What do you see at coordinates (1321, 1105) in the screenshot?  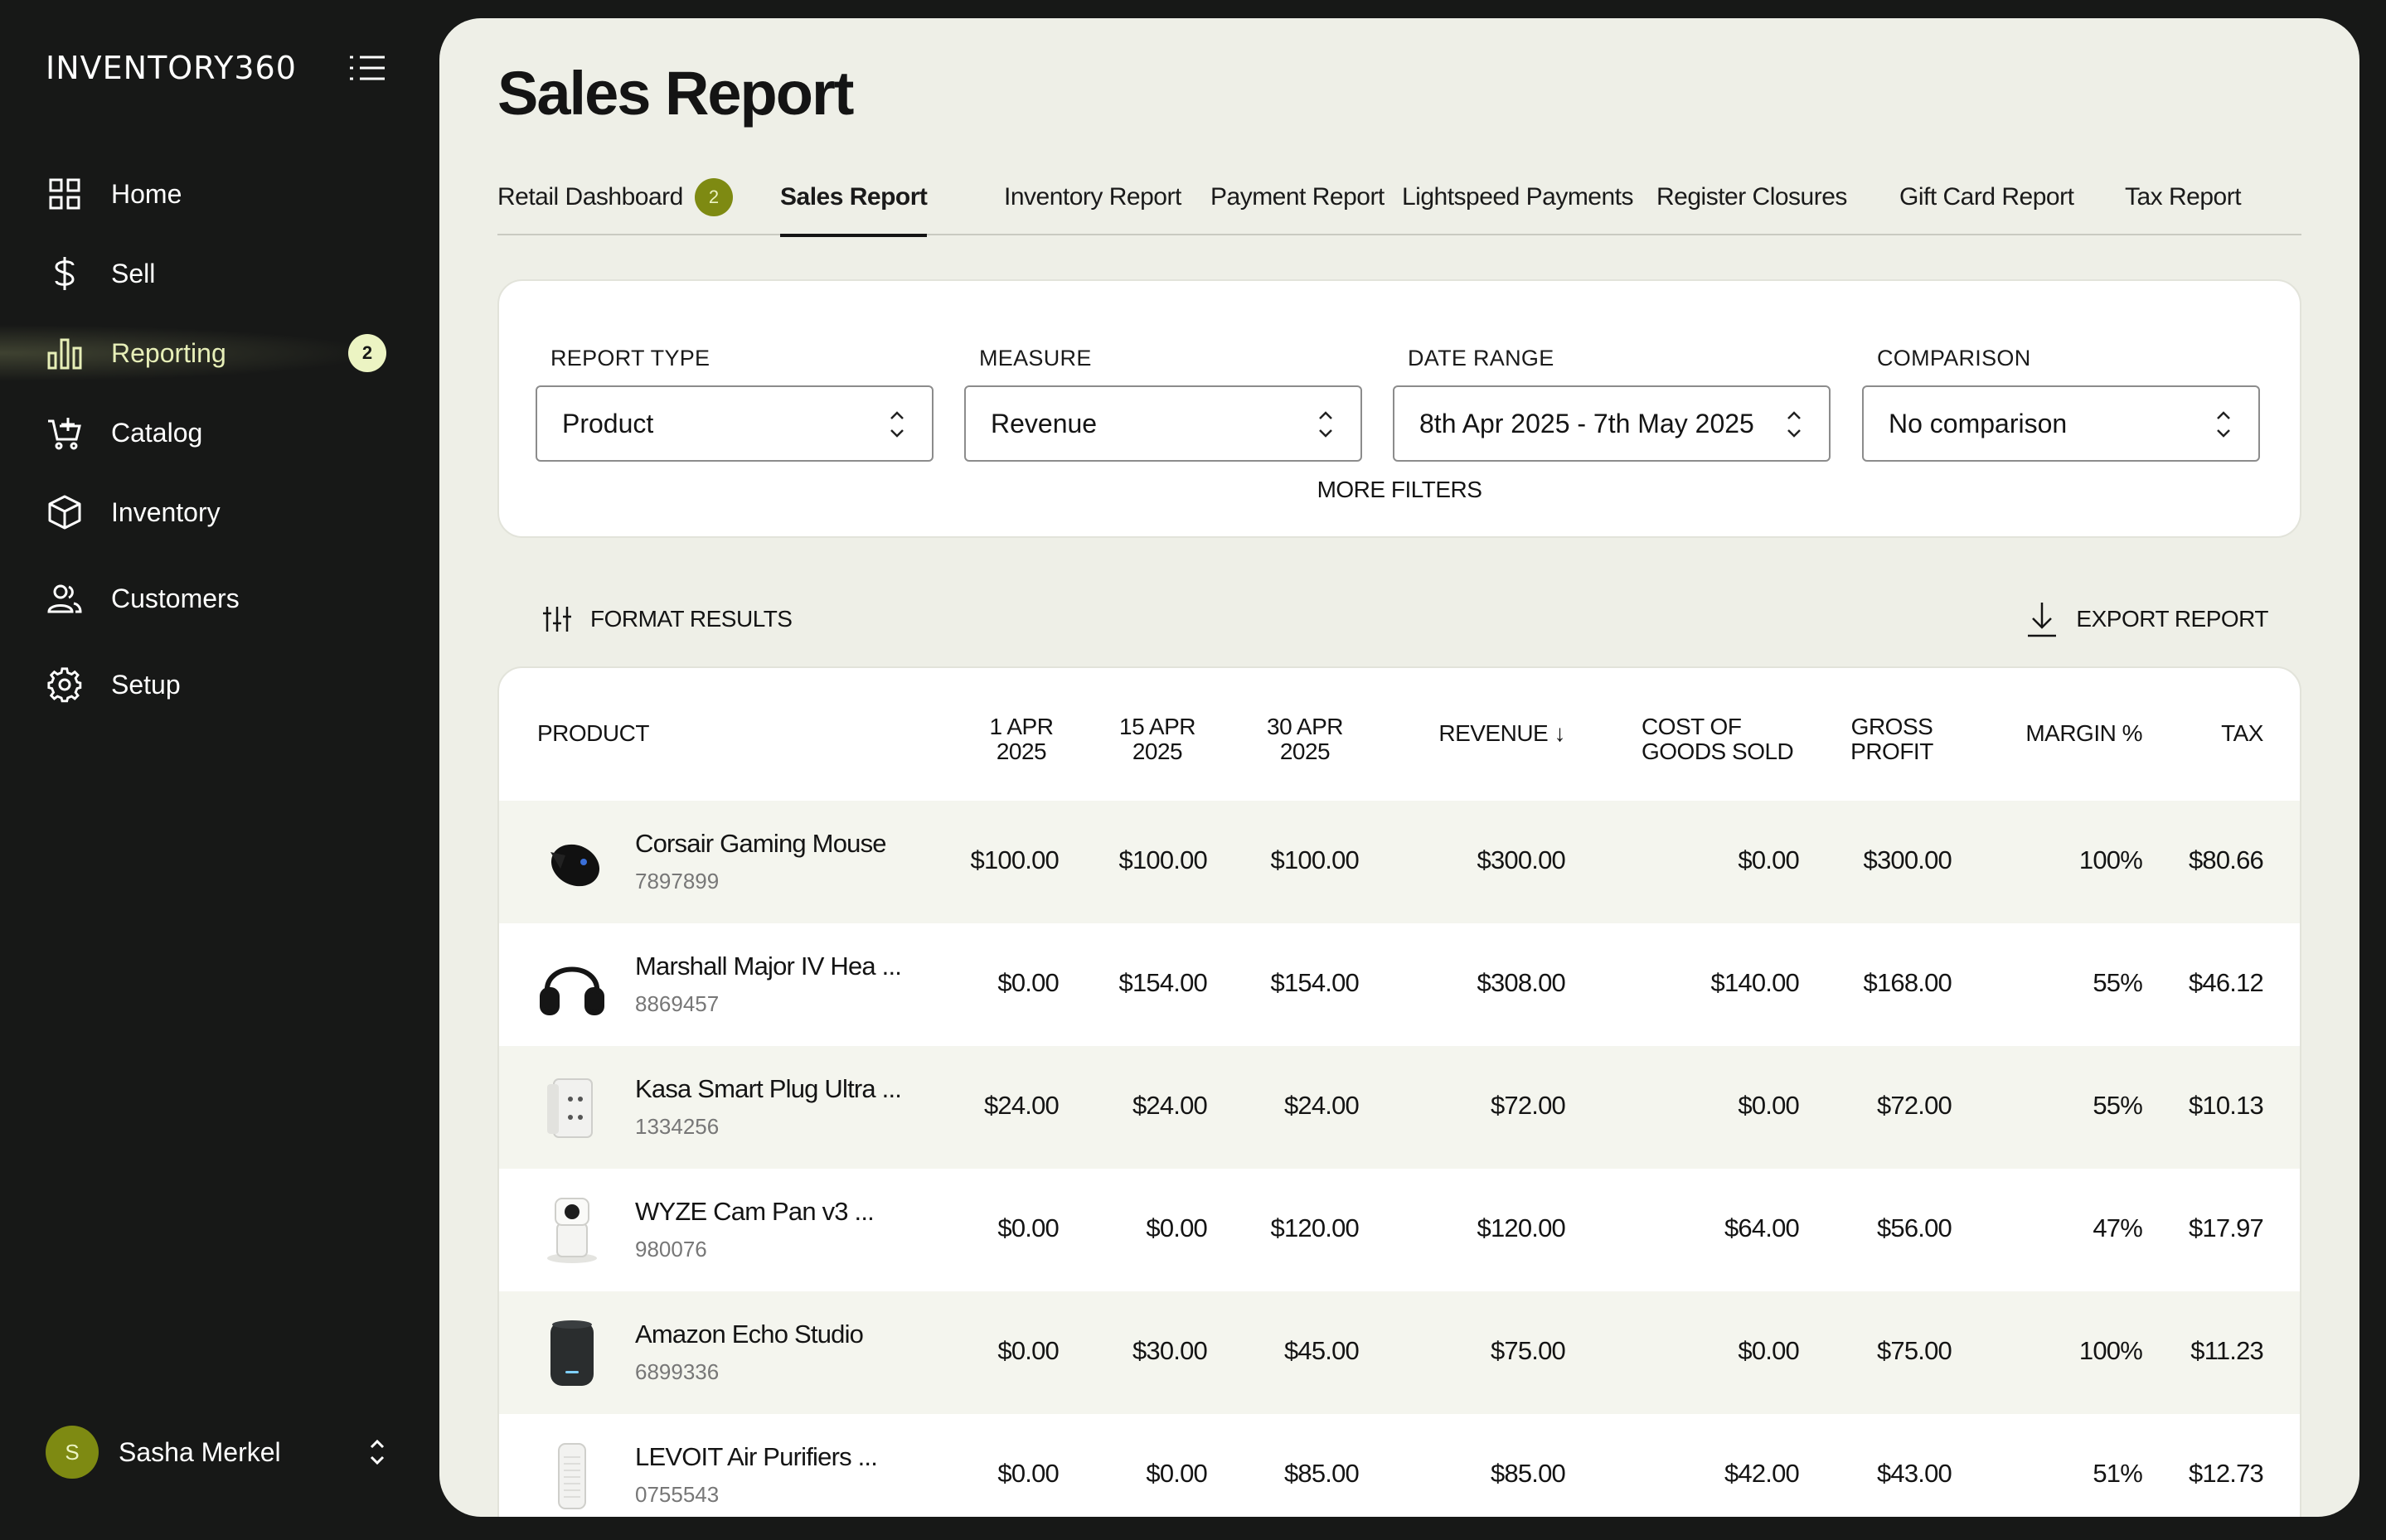 I see `cell-d3: $24.00` at bounding box center [1321, 1105].